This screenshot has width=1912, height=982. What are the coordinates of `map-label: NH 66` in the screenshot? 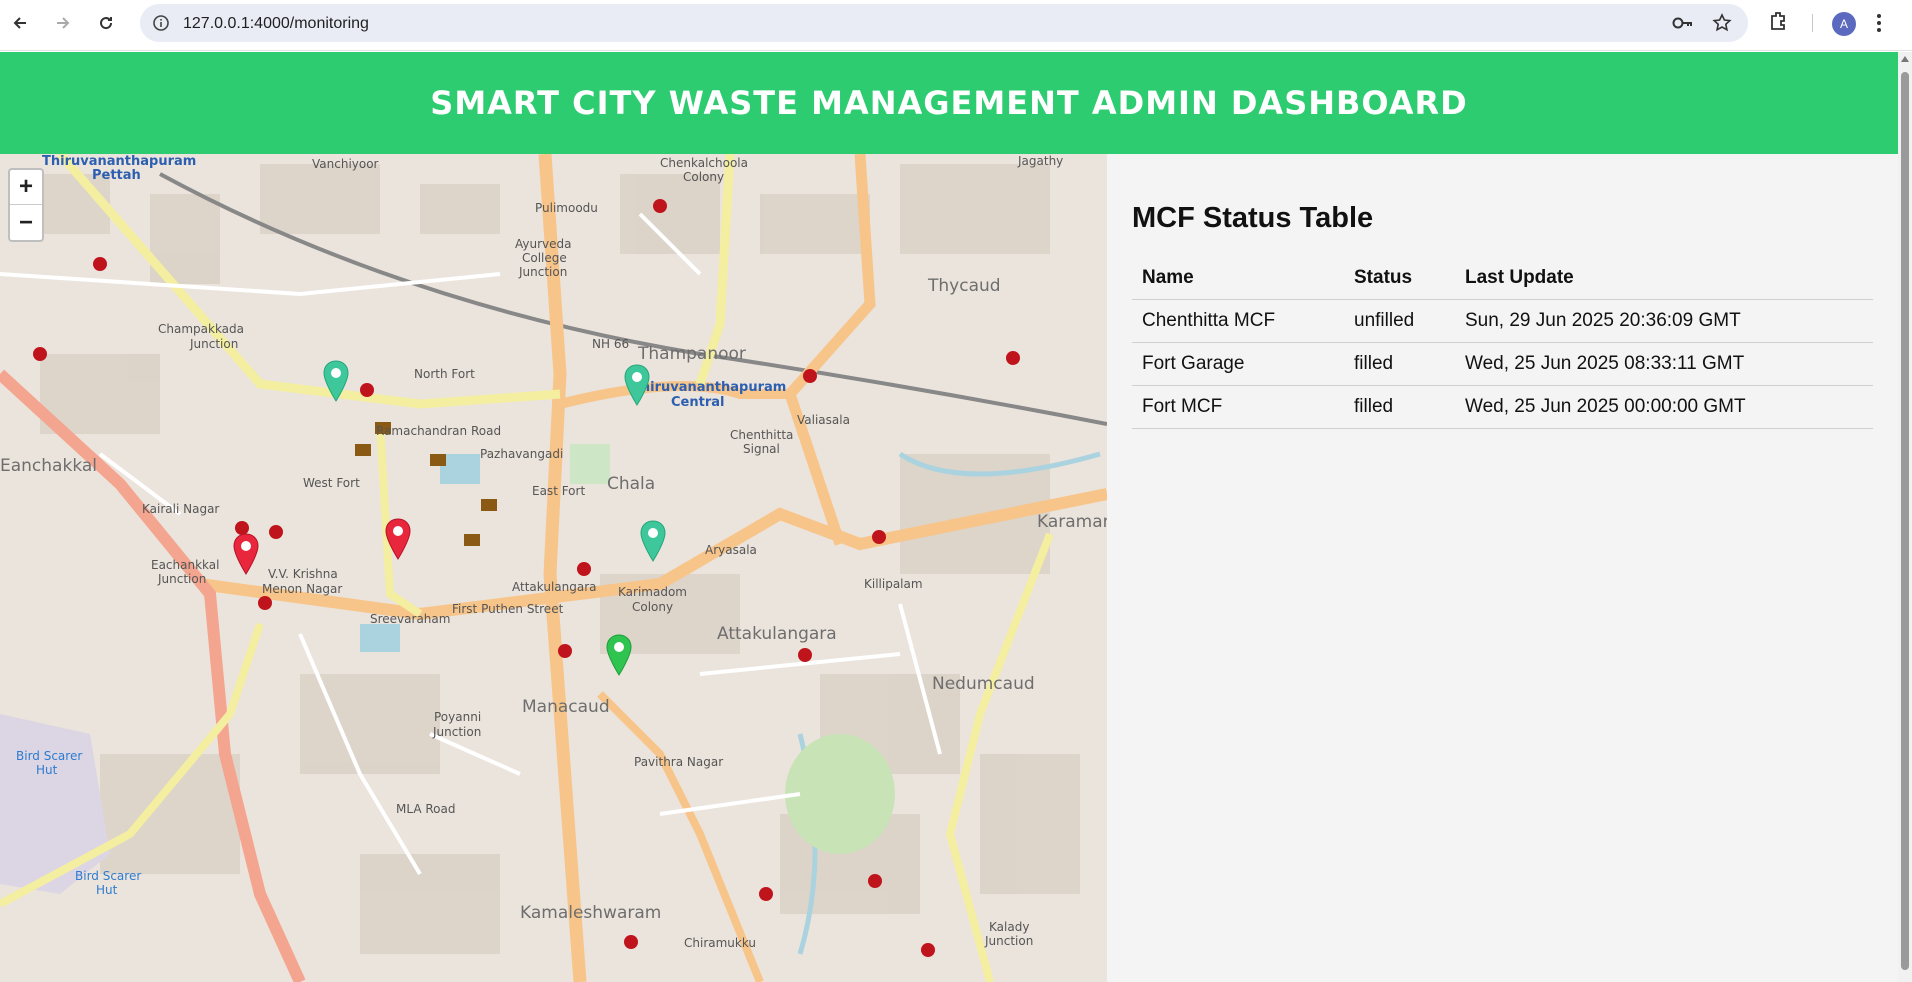 It's located at (611, 344).